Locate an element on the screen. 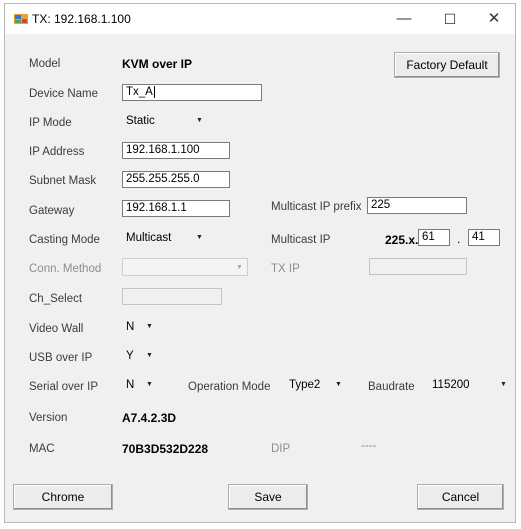  model-value: KVM over IP is located at coordinates (157, 64).